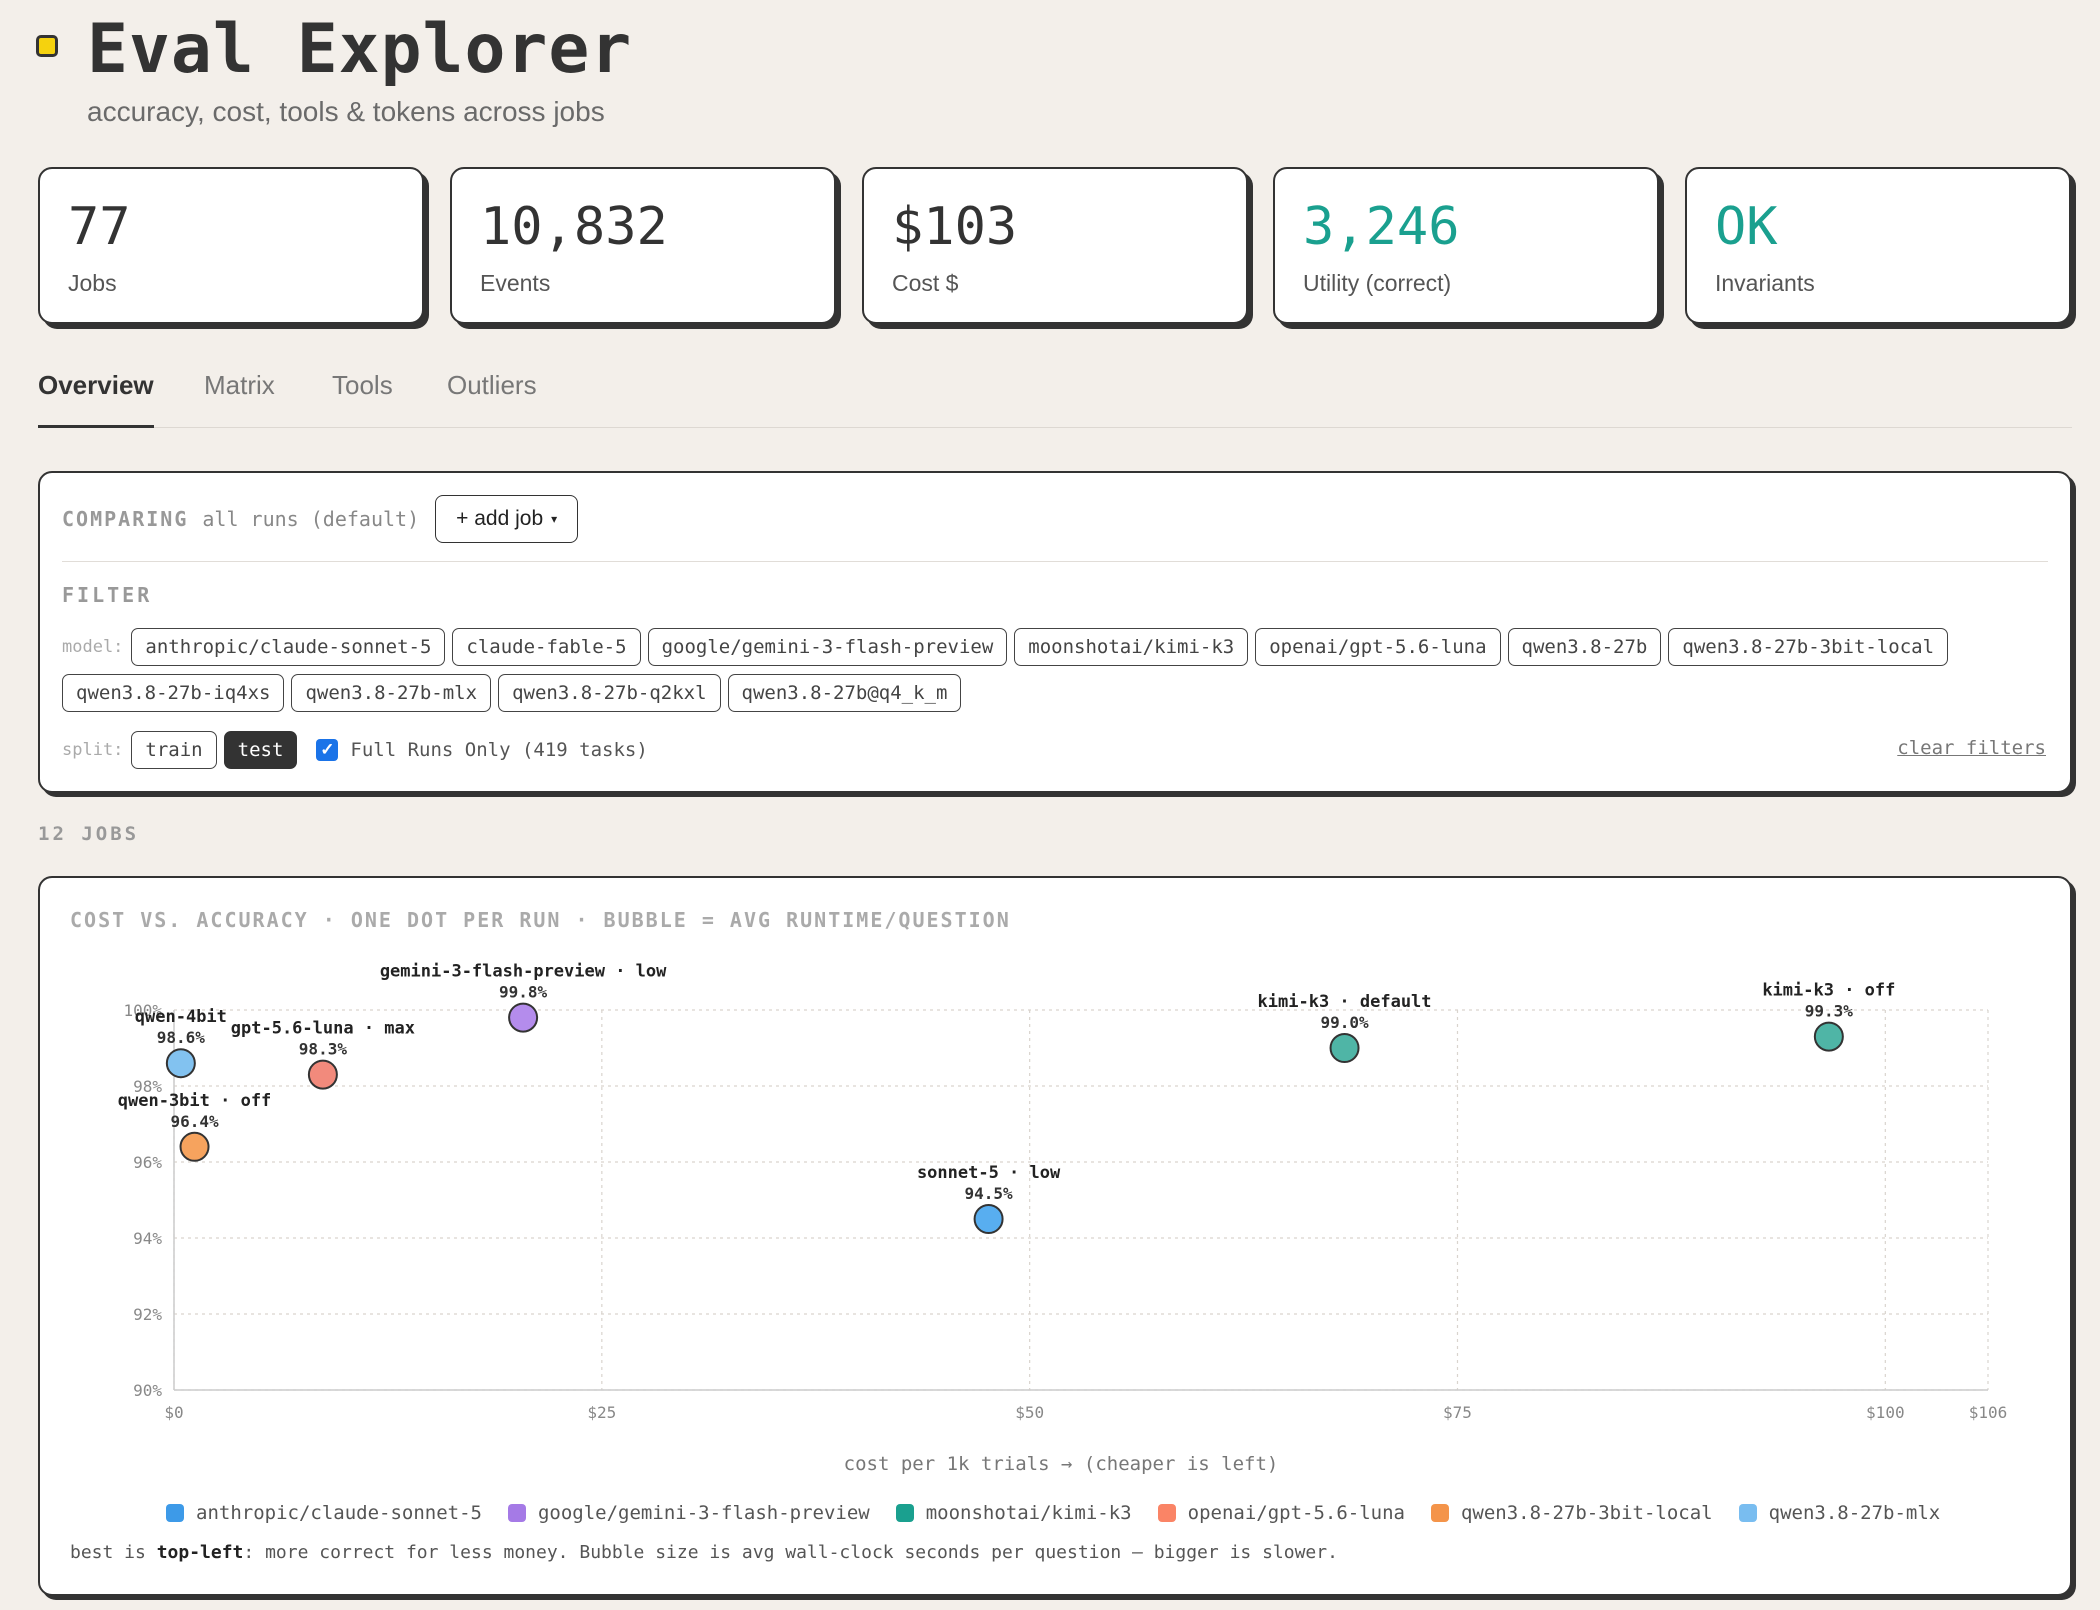 The height and width of the screenshot is (1610, 2100). What do you see at coordinates (1765, 283) in the screenshot?
I see `stat-label: Invariants` at bounding box center [1765, 283].